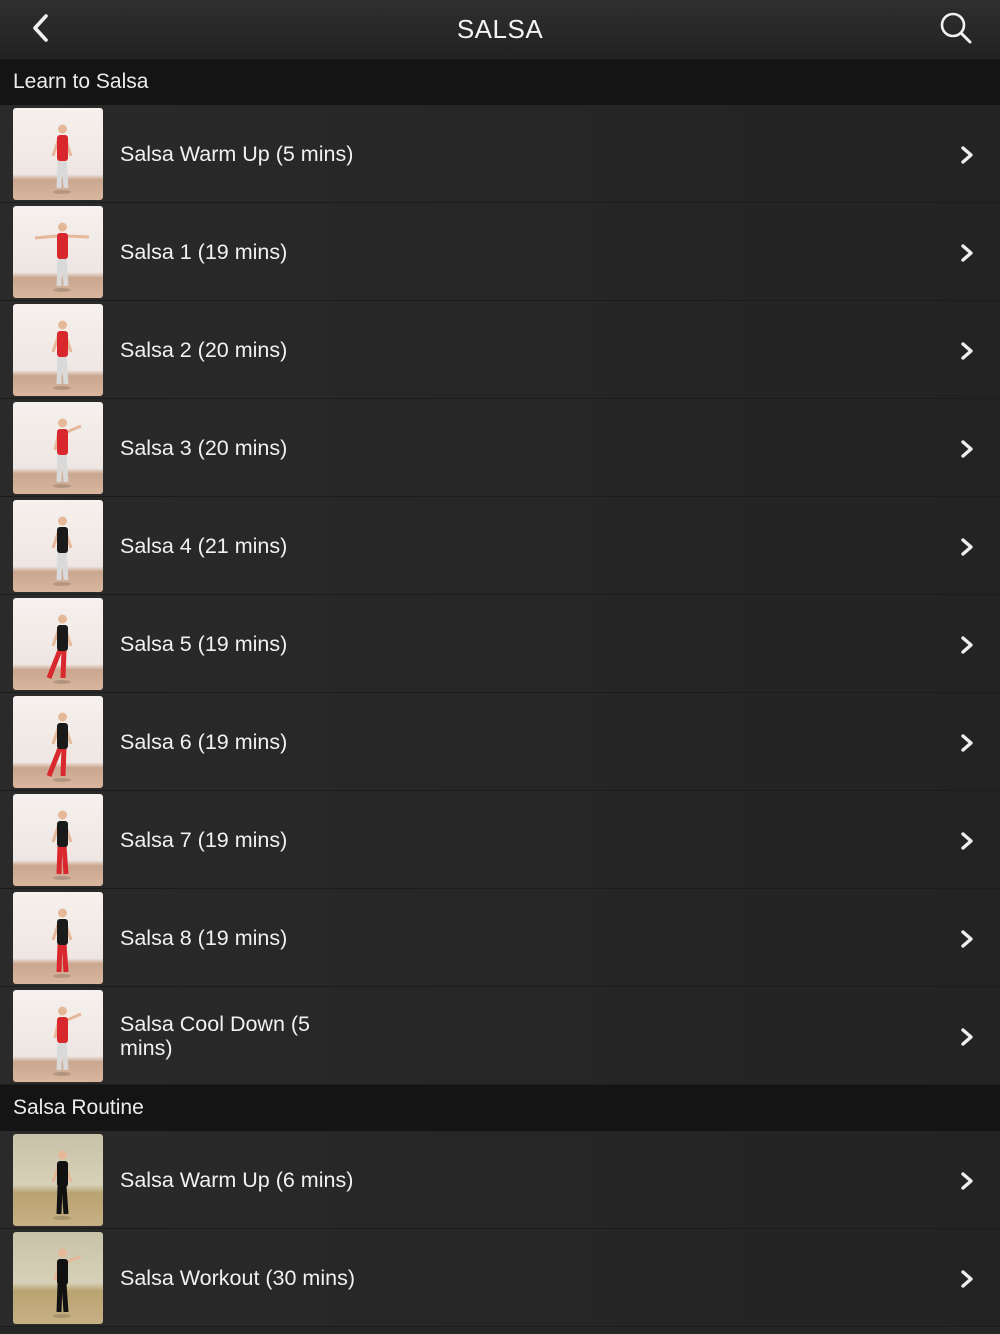  Describe the element at coordinates (204, 546) in the screenshot. I see `list-item-title: Salsa 4 (21 mins)` at that location.